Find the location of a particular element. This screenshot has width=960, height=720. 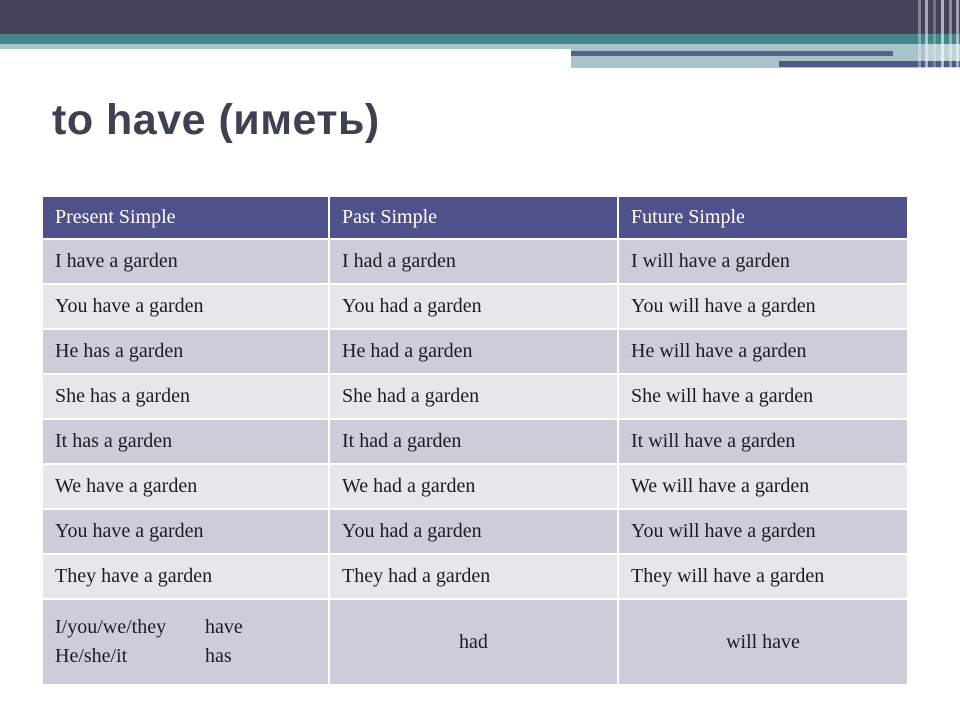

summary-line-third-person: He/she/it has is located at coordinates (149, 656).